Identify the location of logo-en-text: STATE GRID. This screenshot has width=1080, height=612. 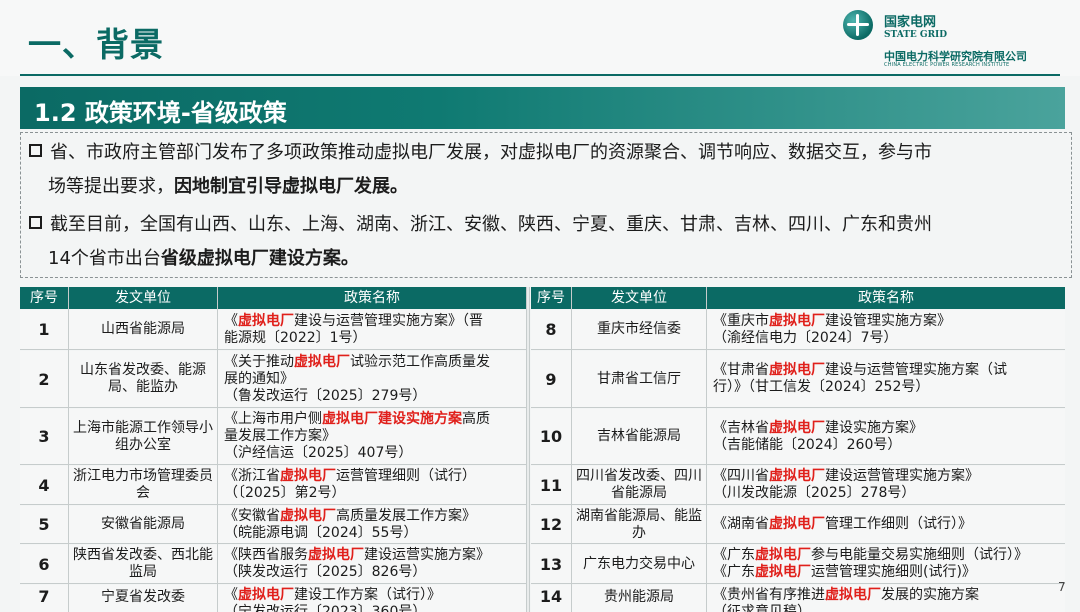
(916, 35).